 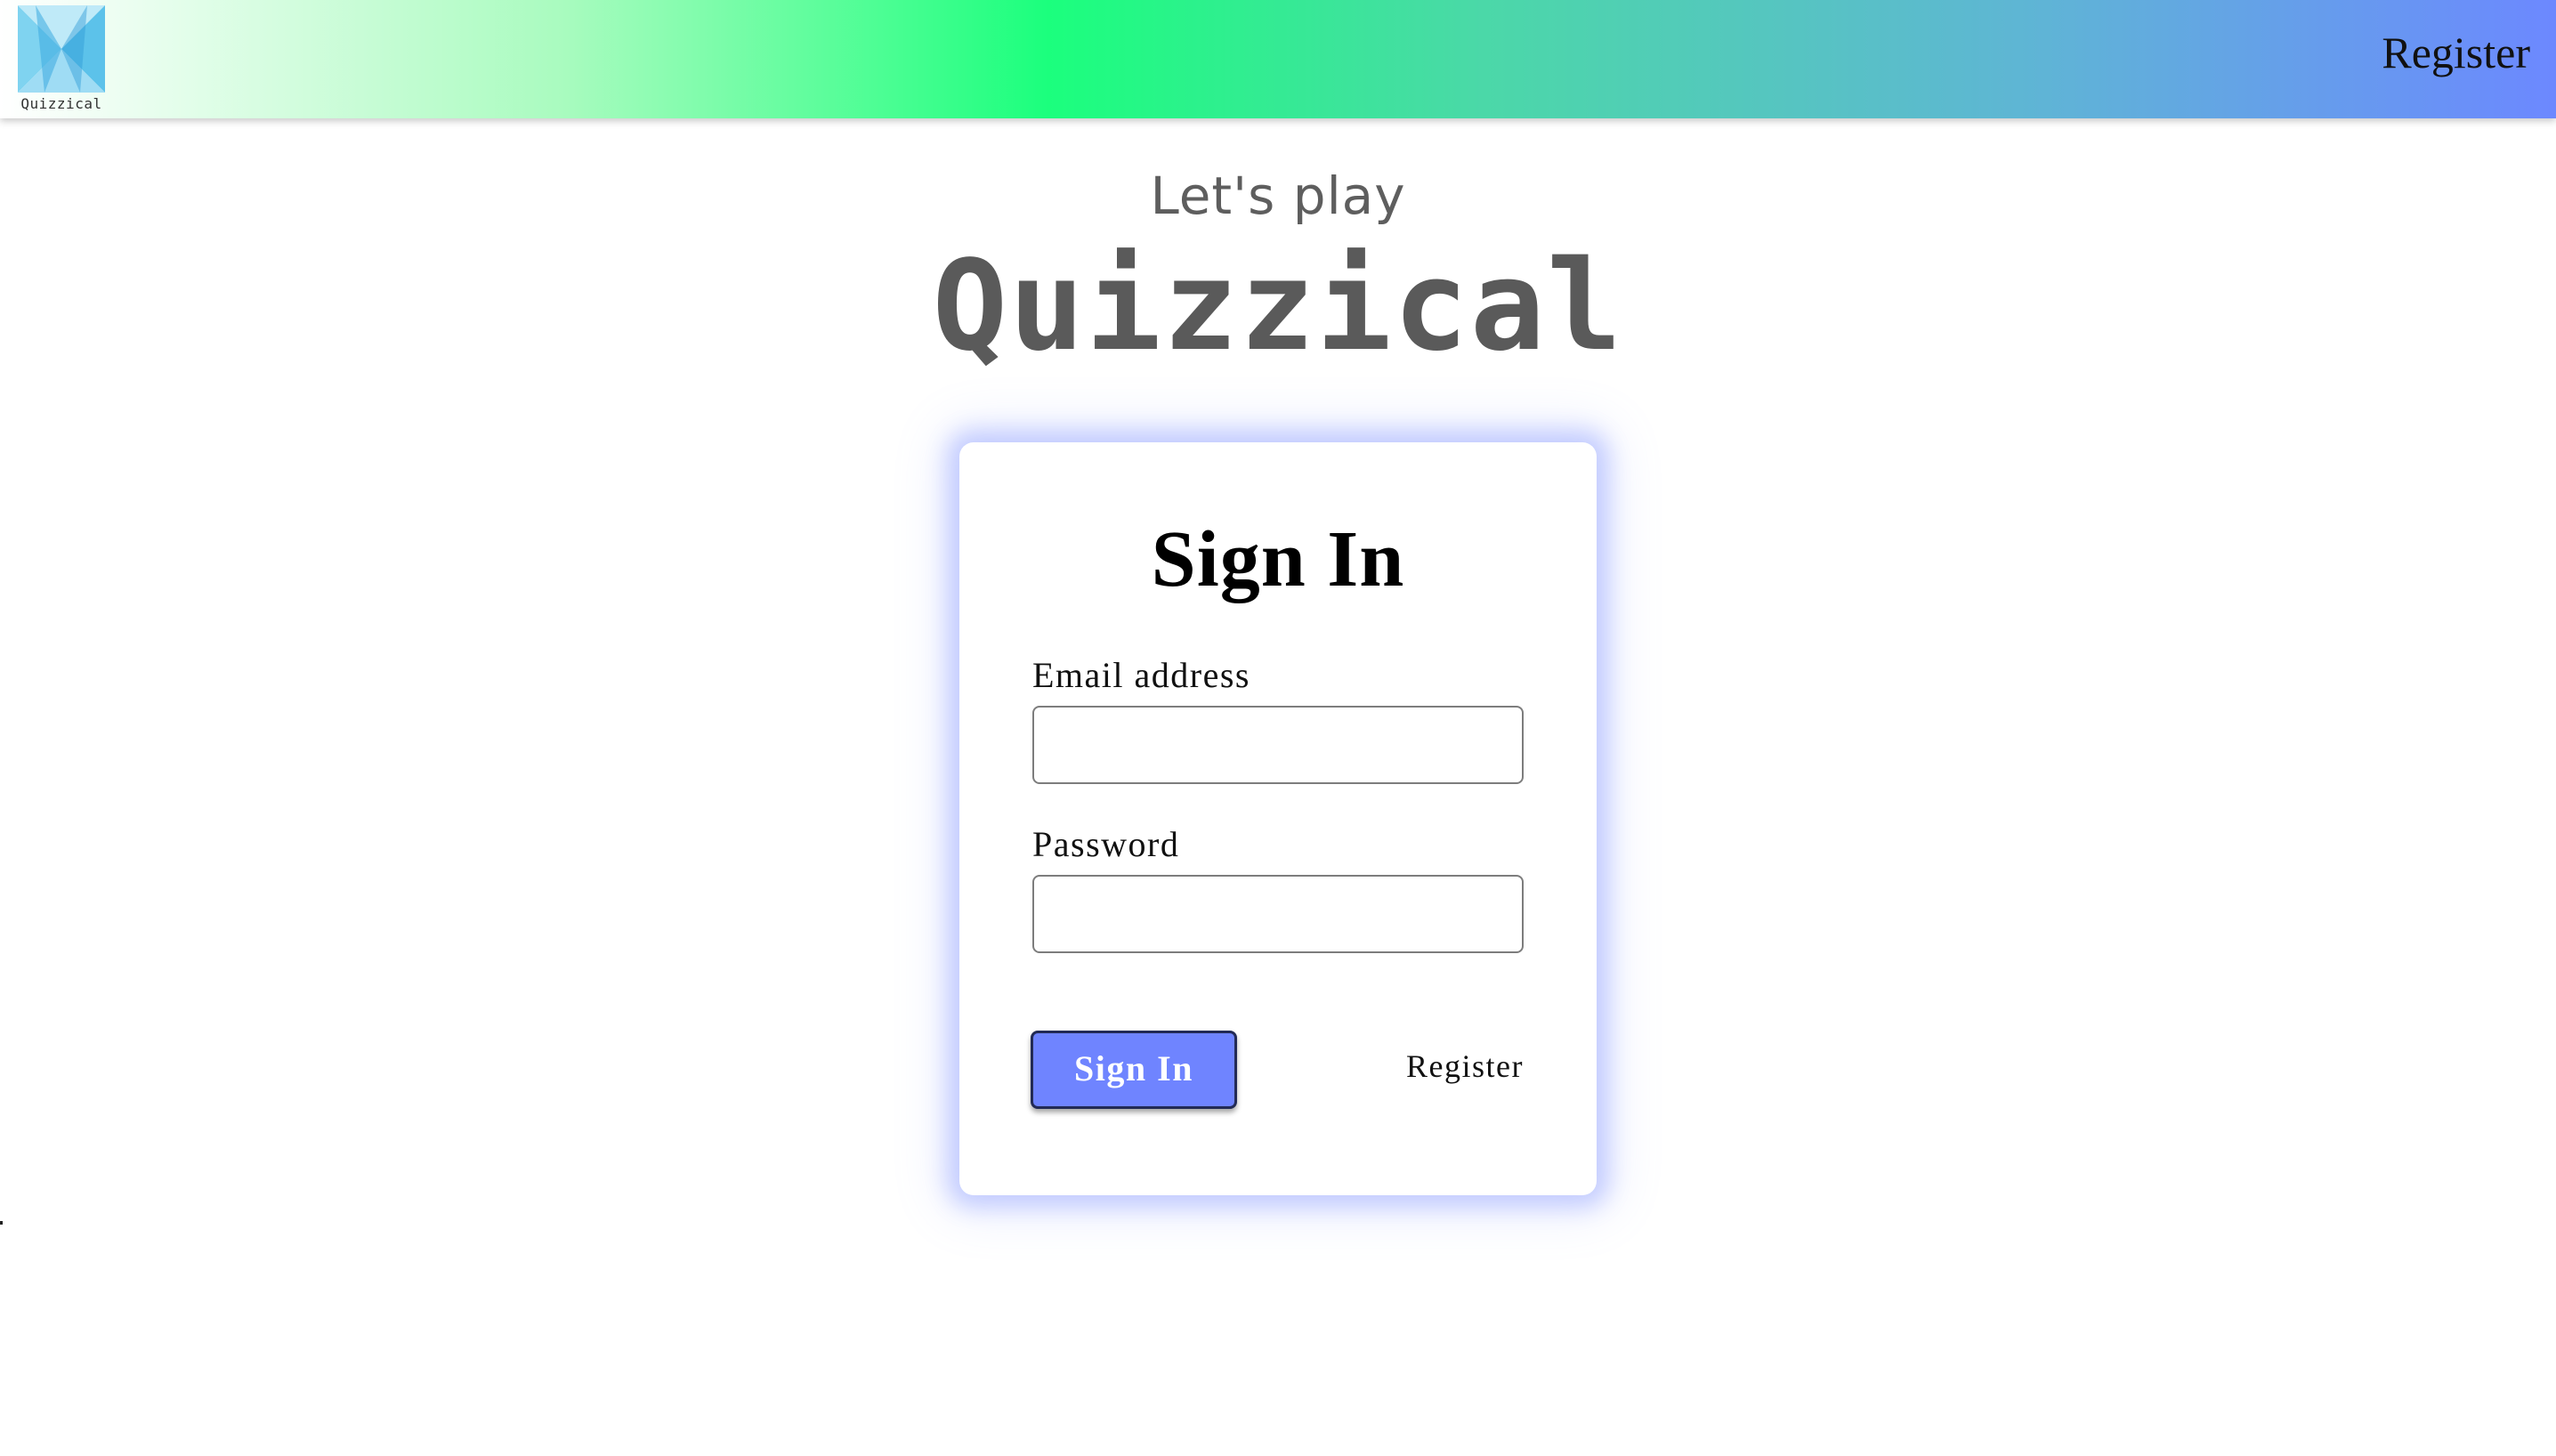 I want to click on password-label: Password, so click(x=1106, y=844).